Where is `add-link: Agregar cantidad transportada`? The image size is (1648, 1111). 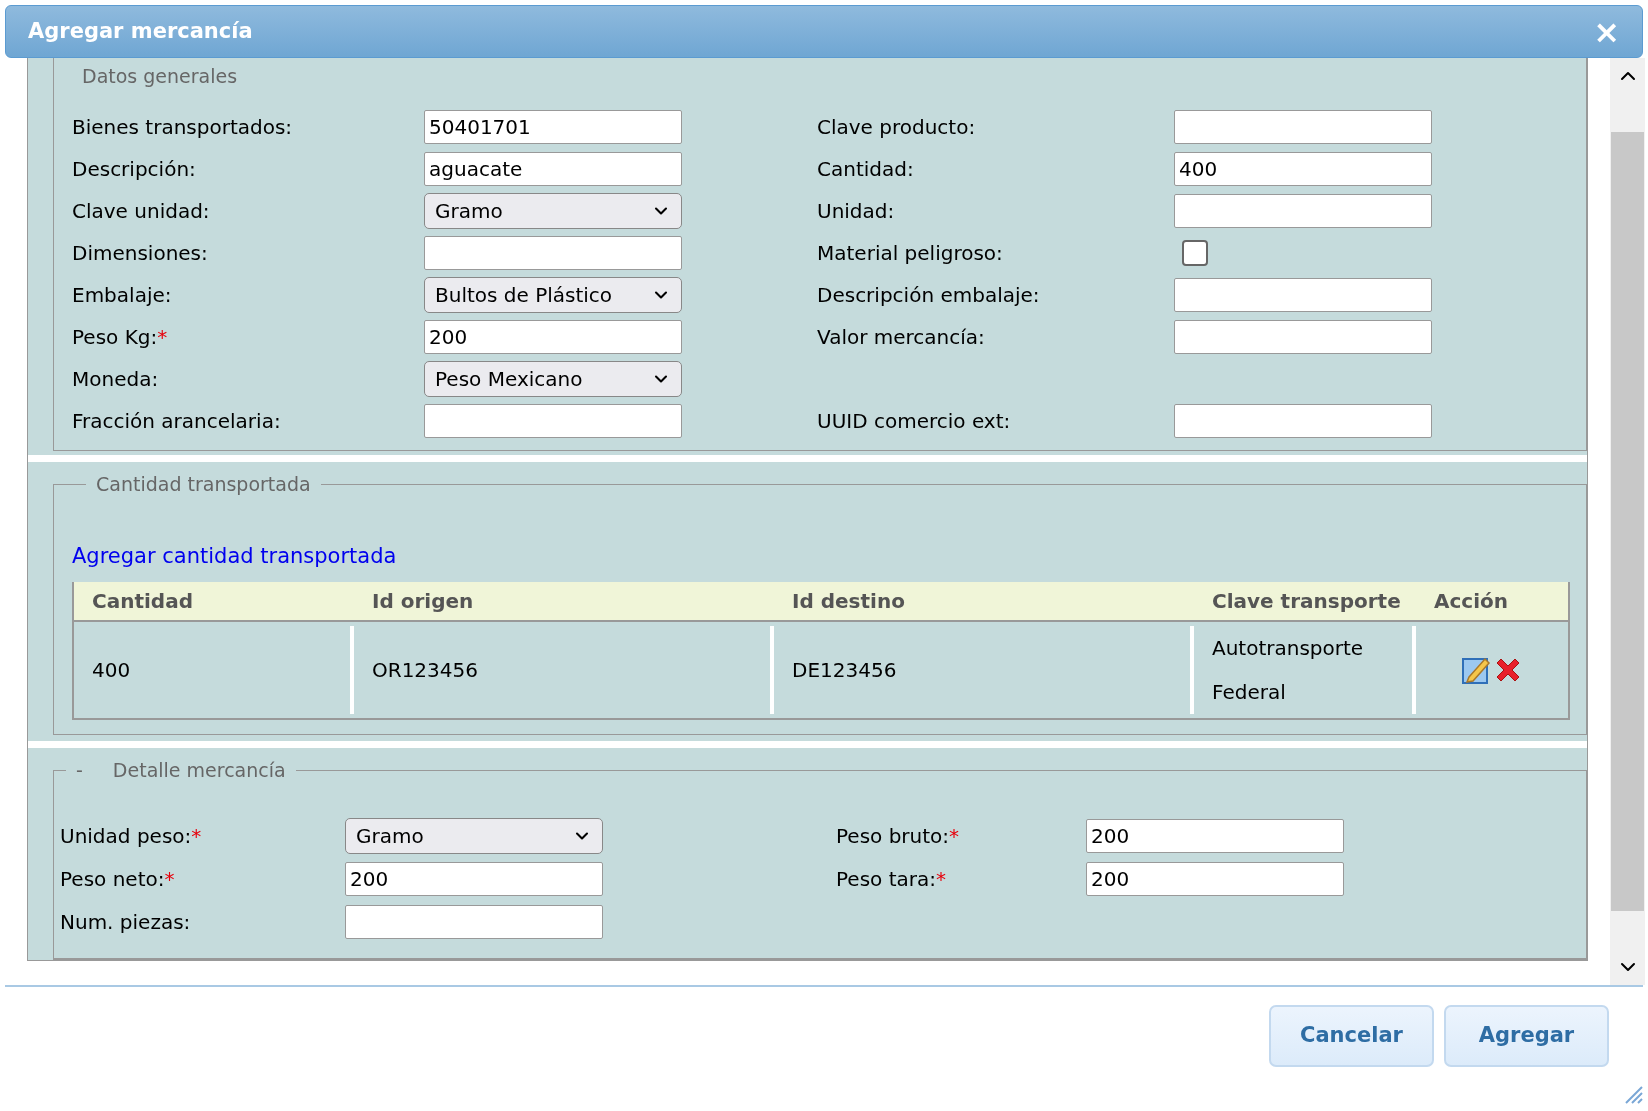 add-link: Agregar cantidad transportada is located at coordinates (821, 556).